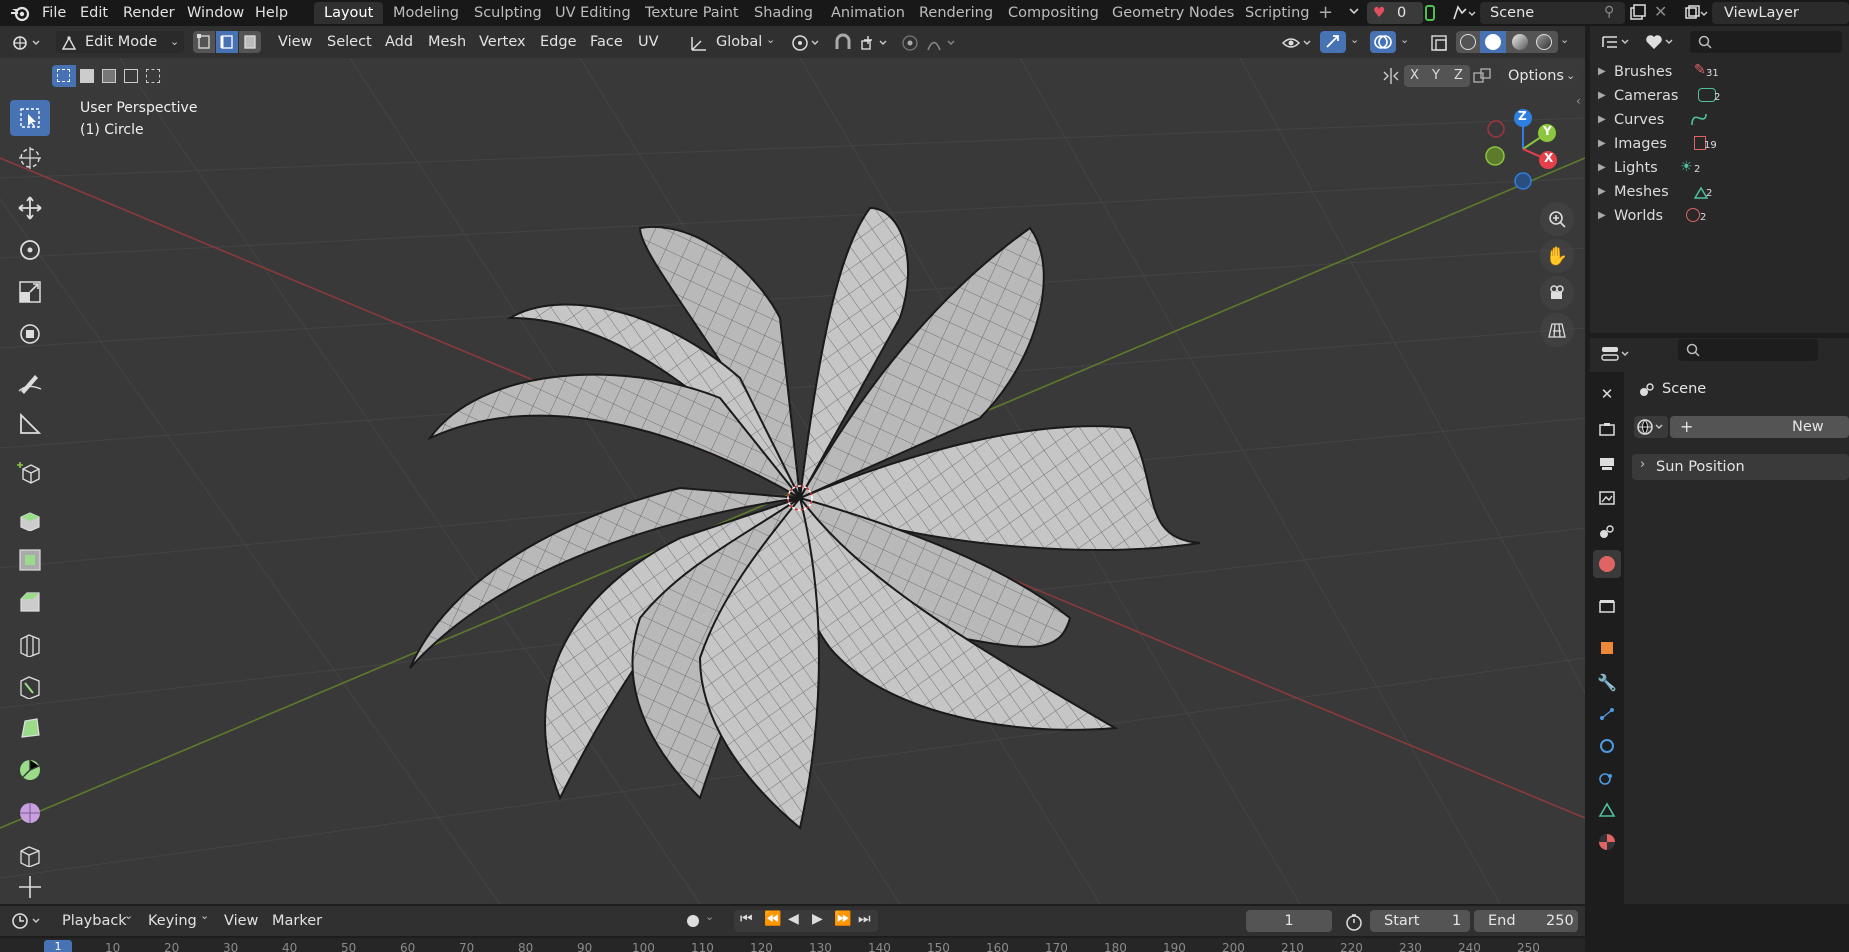 The image size is (1849, 952). Describe the element at coordinates (1607, 648) in the screenshot. I see `object-tab-icon` at that location.